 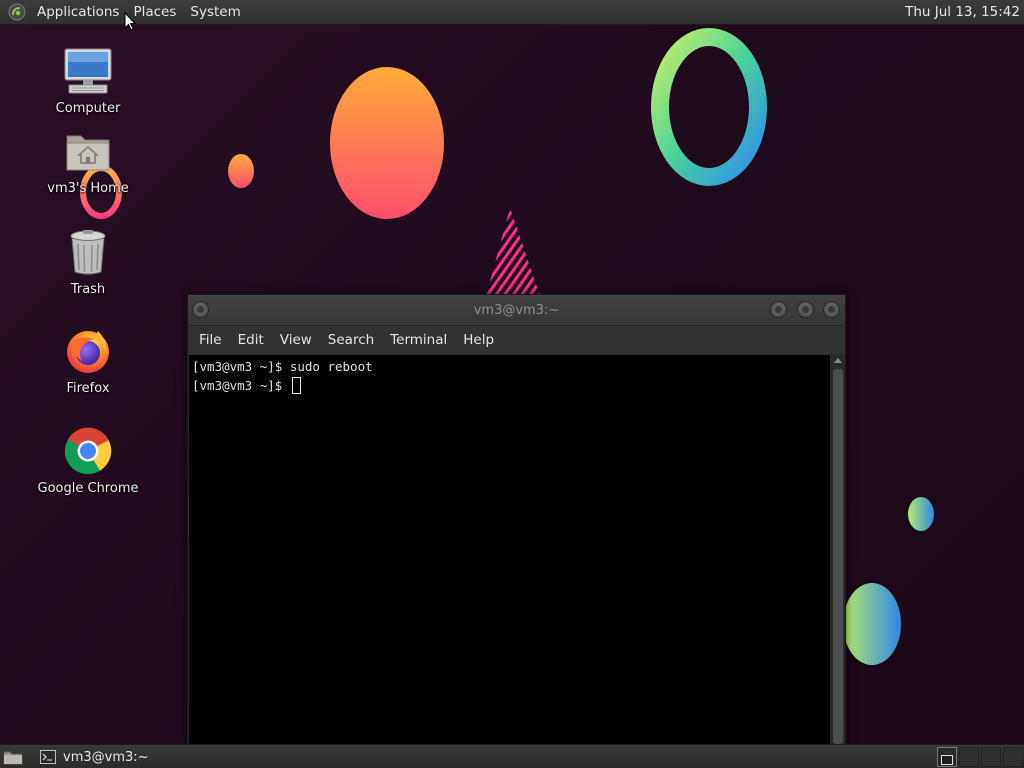 What do you see at coordinates (512, 756) in the screenshot?
I see `bottom-panel: vm3@vm3:~` at bounding box center [512, 756].